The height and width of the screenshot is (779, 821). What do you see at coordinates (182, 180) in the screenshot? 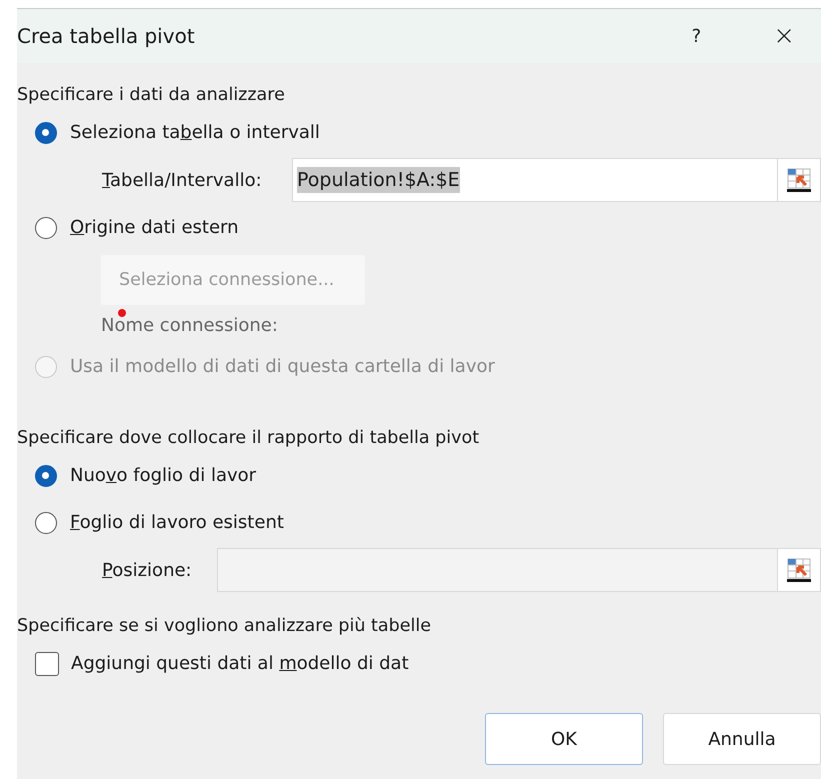
I see `field-label: Tabella/Intervallo:` at bounding box center [182, 180].